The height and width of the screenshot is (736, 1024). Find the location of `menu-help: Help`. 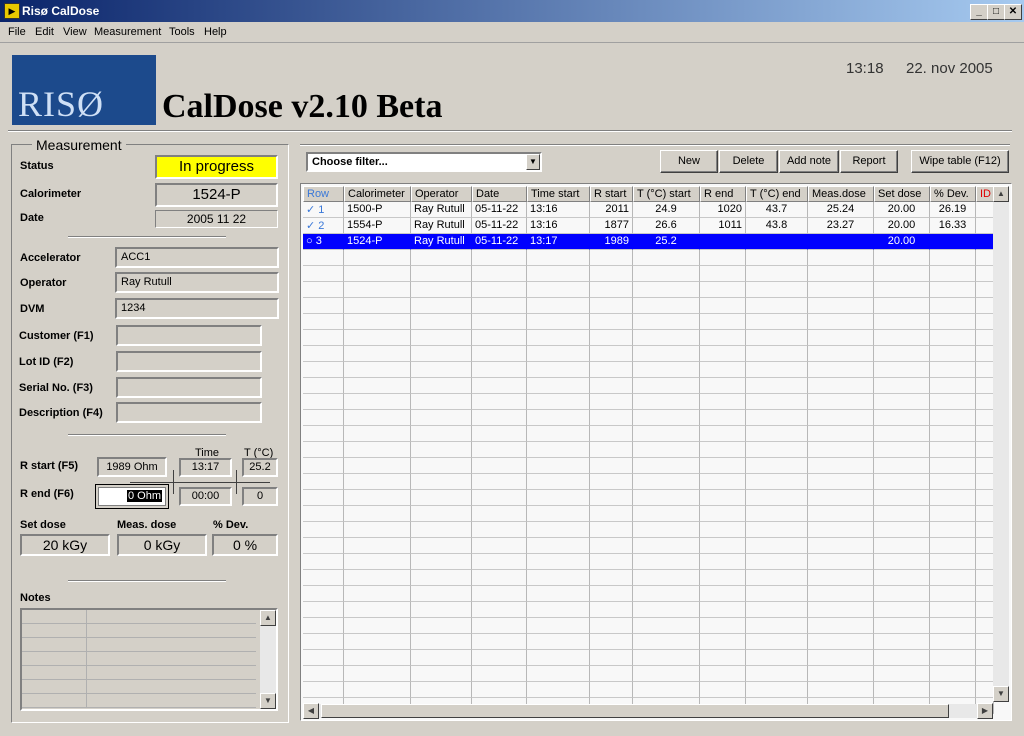

menu-help: Help is located at coordinates (215, 32).